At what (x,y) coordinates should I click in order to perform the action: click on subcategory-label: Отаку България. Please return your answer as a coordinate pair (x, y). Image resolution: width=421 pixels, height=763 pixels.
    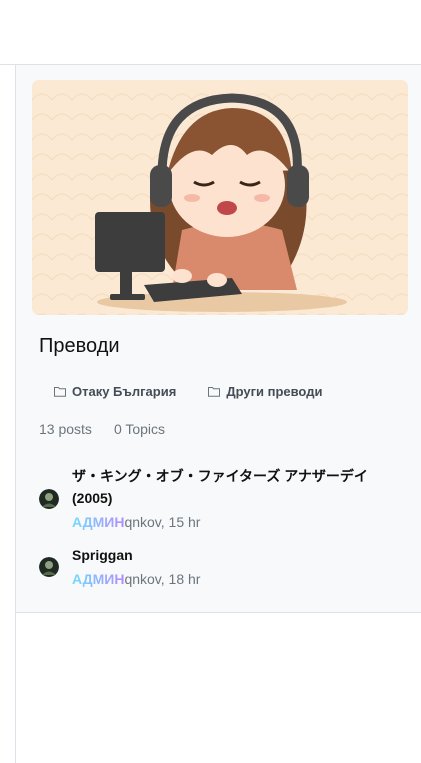
    Looking at the image, I should click on (124, 391).